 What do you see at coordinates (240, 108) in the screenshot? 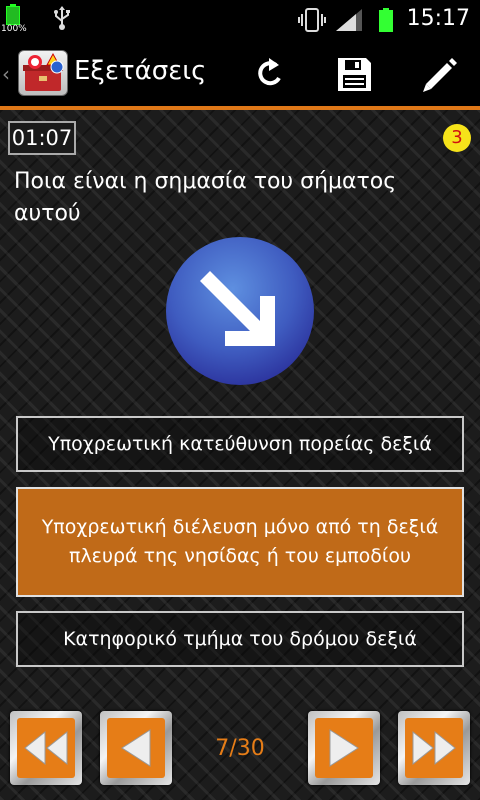
I see `action-bar-divider` at bounding box center [240, 108].